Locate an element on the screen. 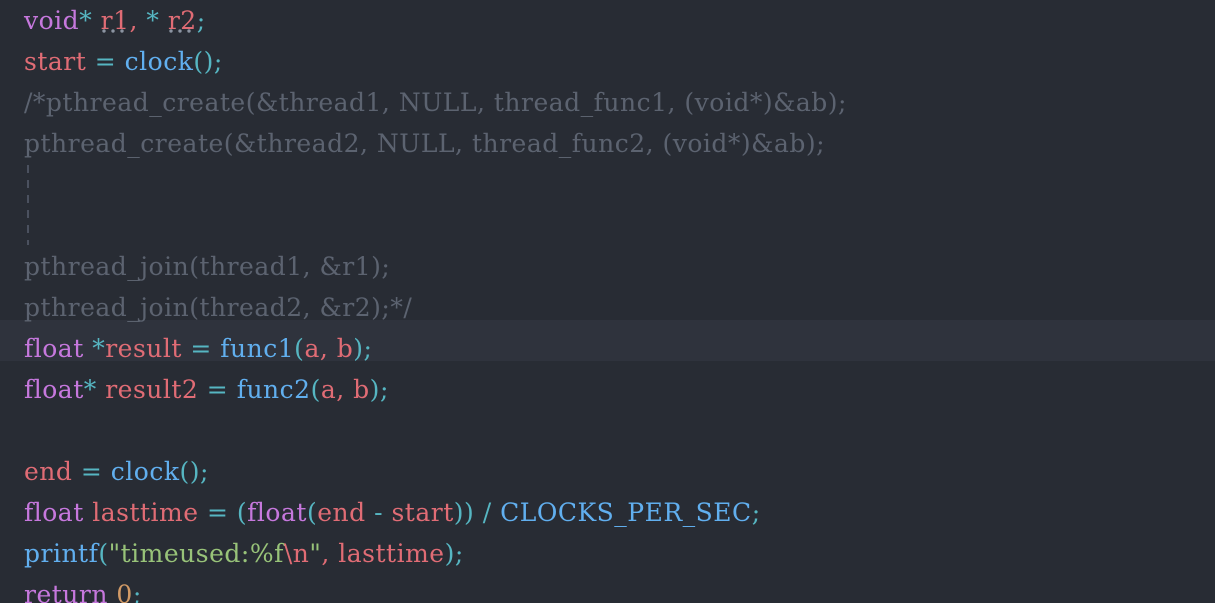  token-keyword-return: return is located at coordinates (66, 591).